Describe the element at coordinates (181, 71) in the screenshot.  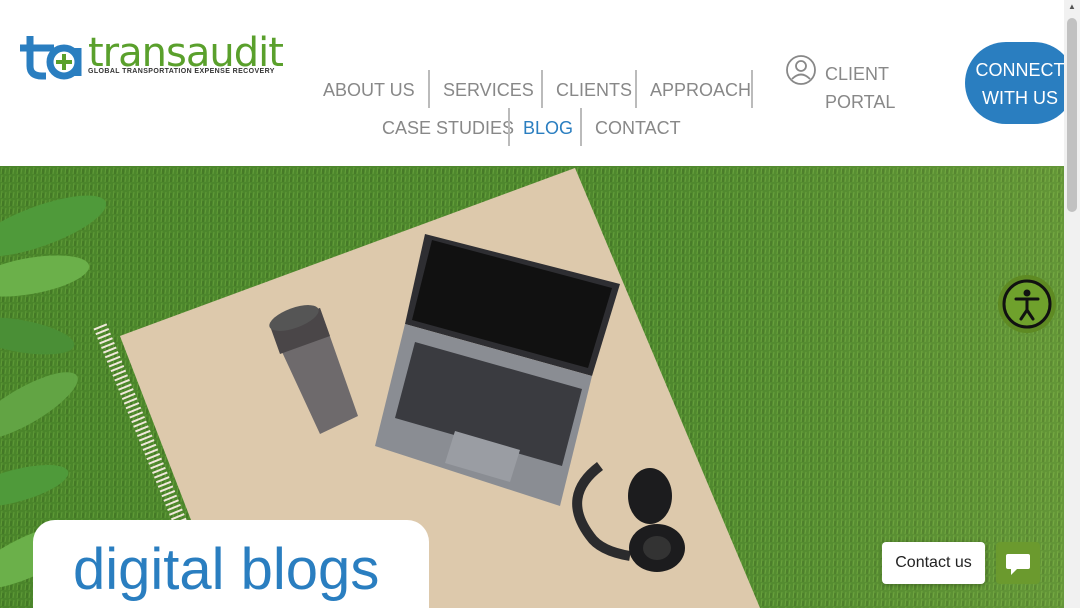
I see `logo-tagline: GLOBAL TRANSPORTATION EXPENSE RECOVERY` at that location.